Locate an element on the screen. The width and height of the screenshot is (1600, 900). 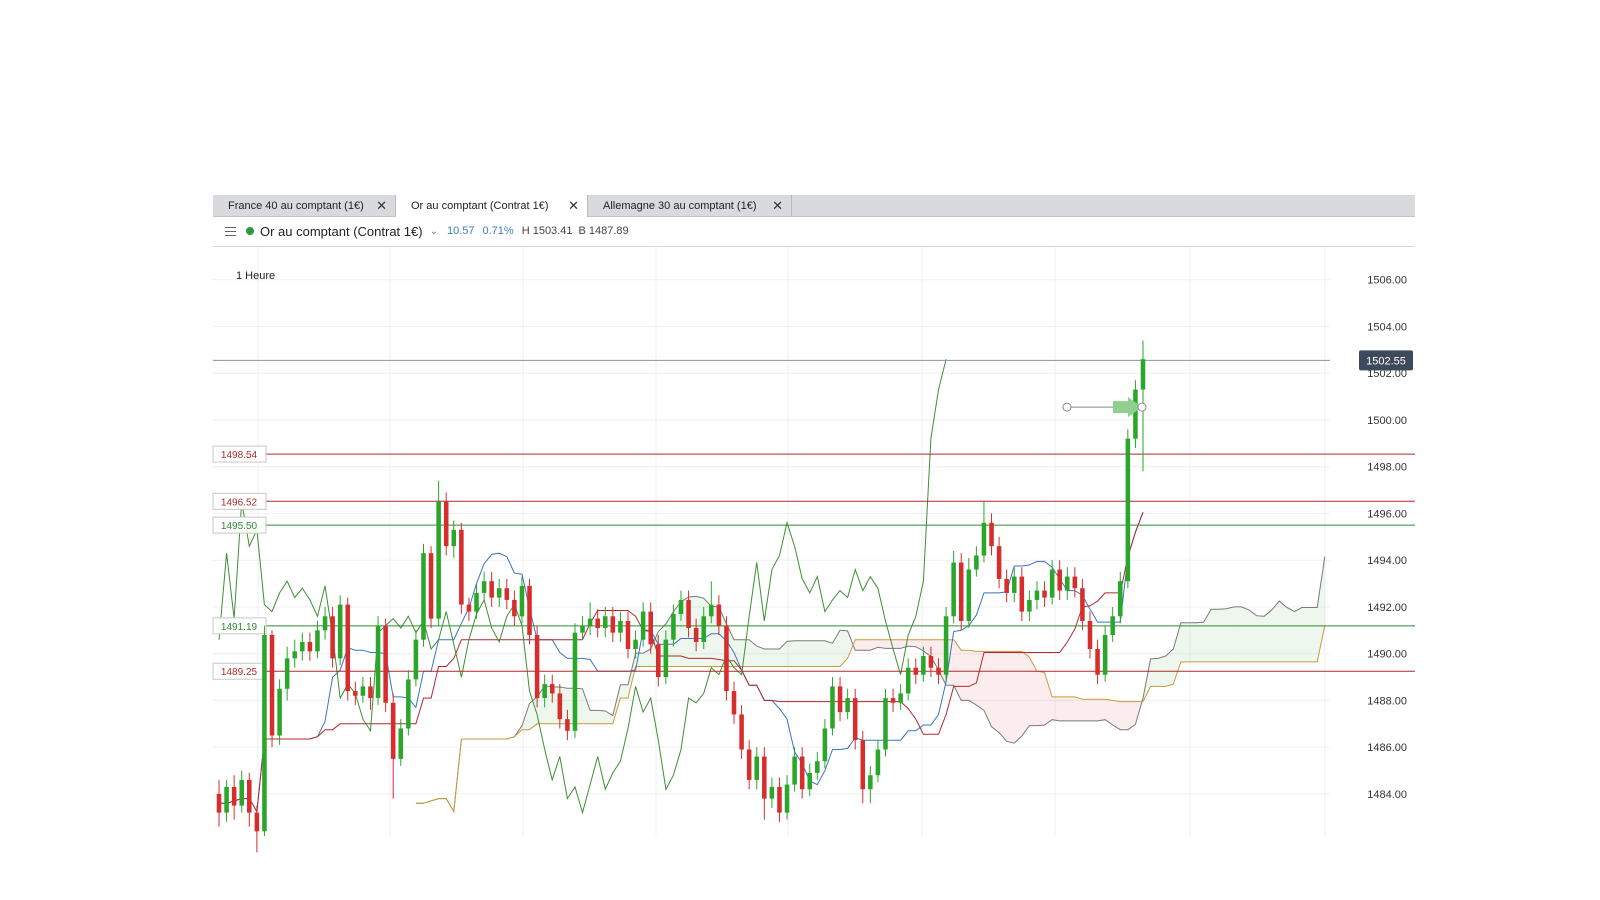
price-tick-label: 1500.00 is located at coordinates (1387, 421).